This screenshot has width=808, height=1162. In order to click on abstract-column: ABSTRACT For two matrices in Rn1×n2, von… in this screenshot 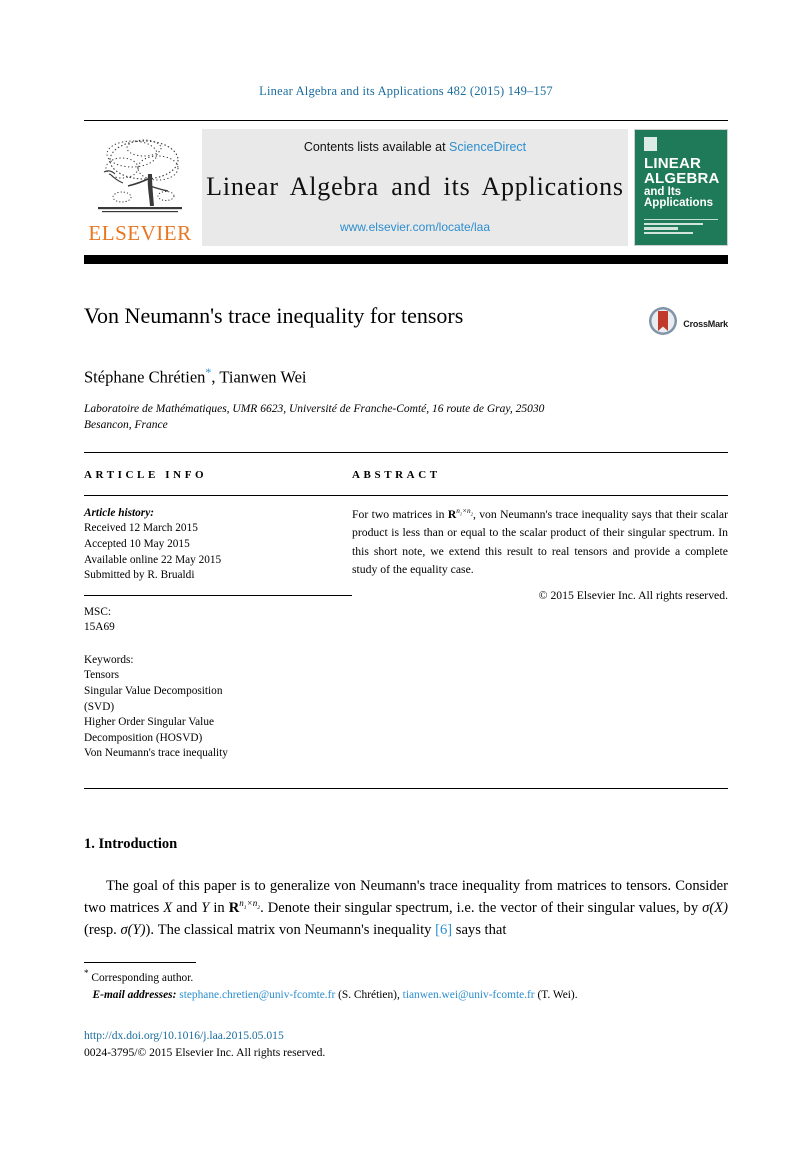, I will do `click(540, 615)`.